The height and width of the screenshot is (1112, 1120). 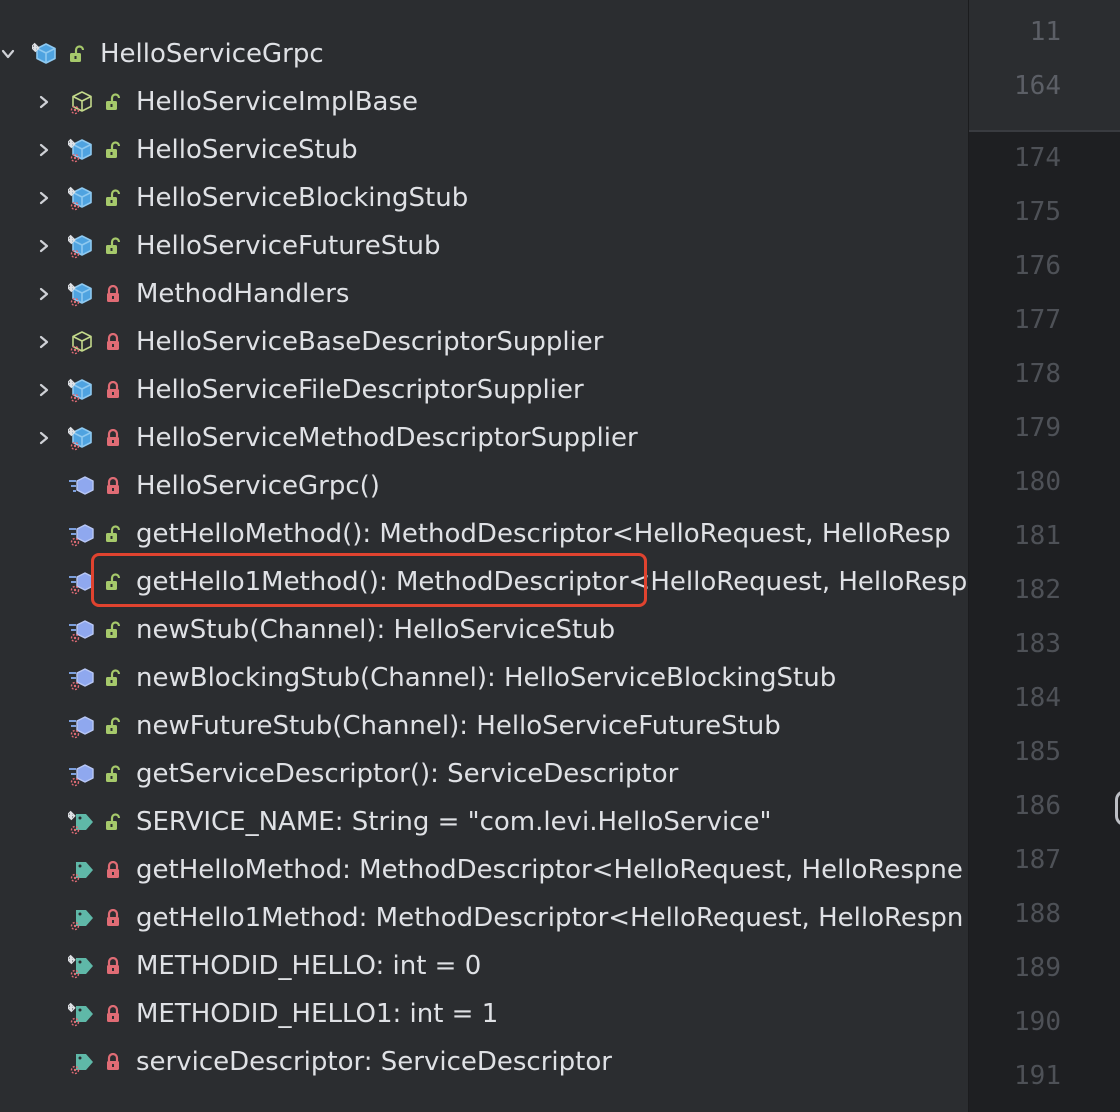 What do you see at coordinates (484, 294) in the screenshot?
I see `tree-row: MethodHandlers` at bounding box center [484, 294].